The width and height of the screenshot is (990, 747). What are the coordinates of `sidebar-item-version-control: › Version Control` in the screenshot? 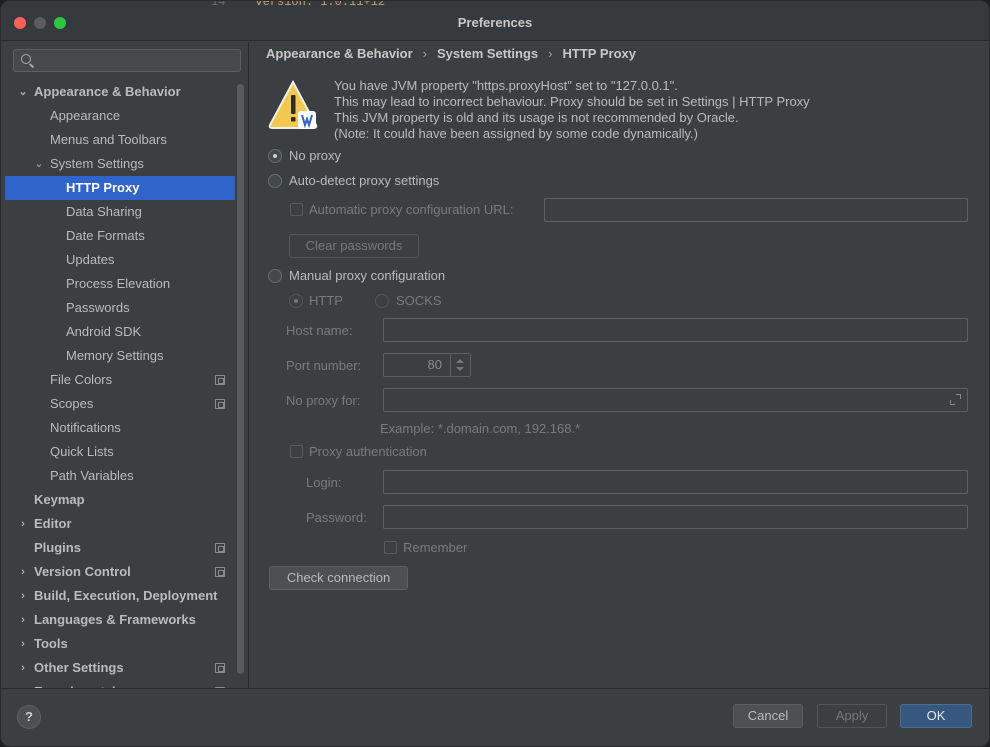 It's located at (120, 572).